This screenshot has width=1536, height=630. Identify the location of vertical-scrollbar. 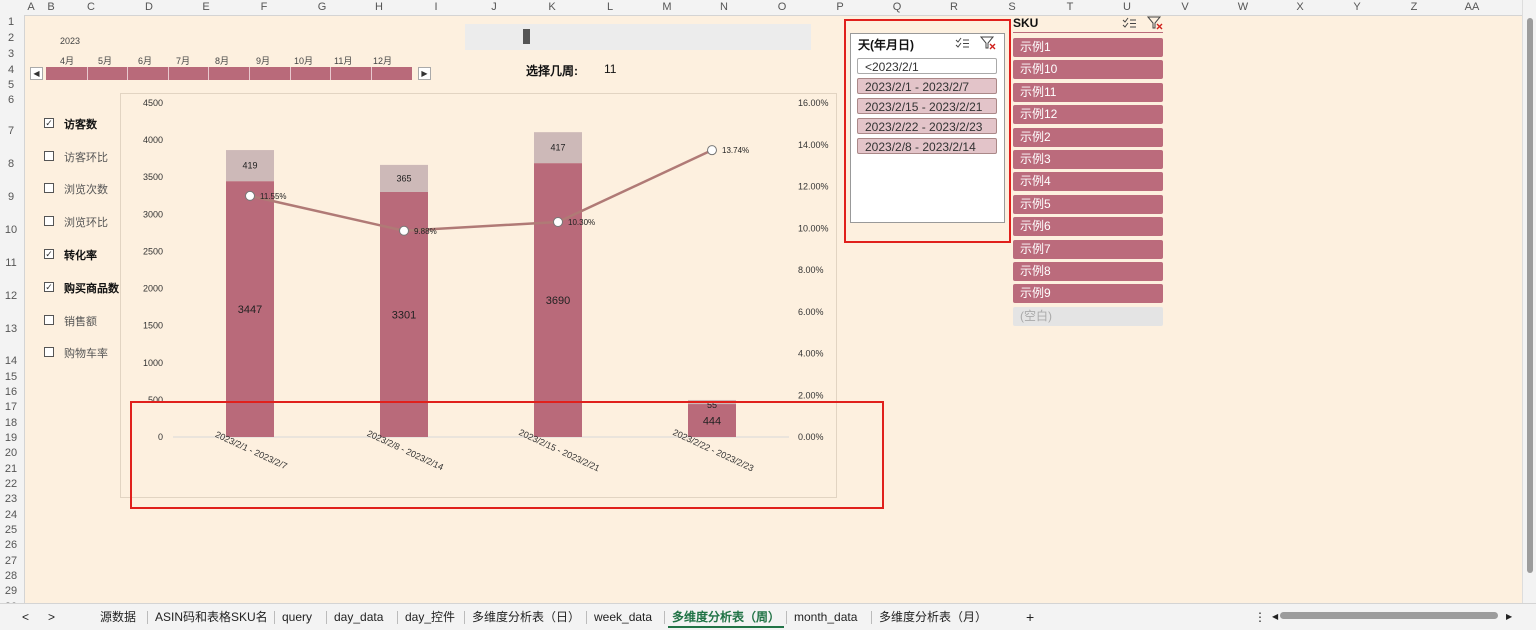
(1529, 301).